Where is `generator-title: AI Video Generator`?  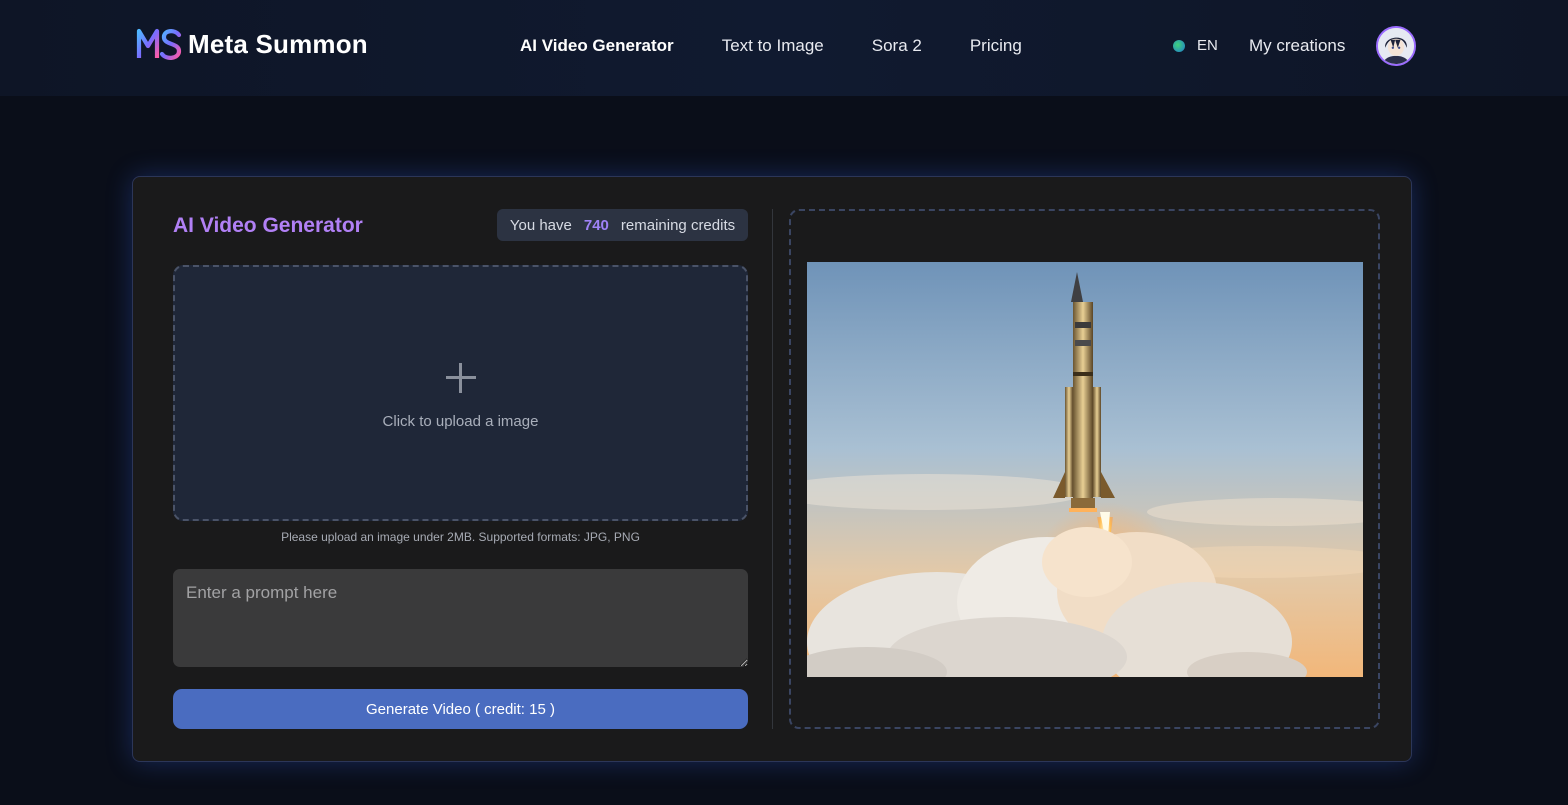
generator-title: AI Video Generator is located at coordinates (268, 225).